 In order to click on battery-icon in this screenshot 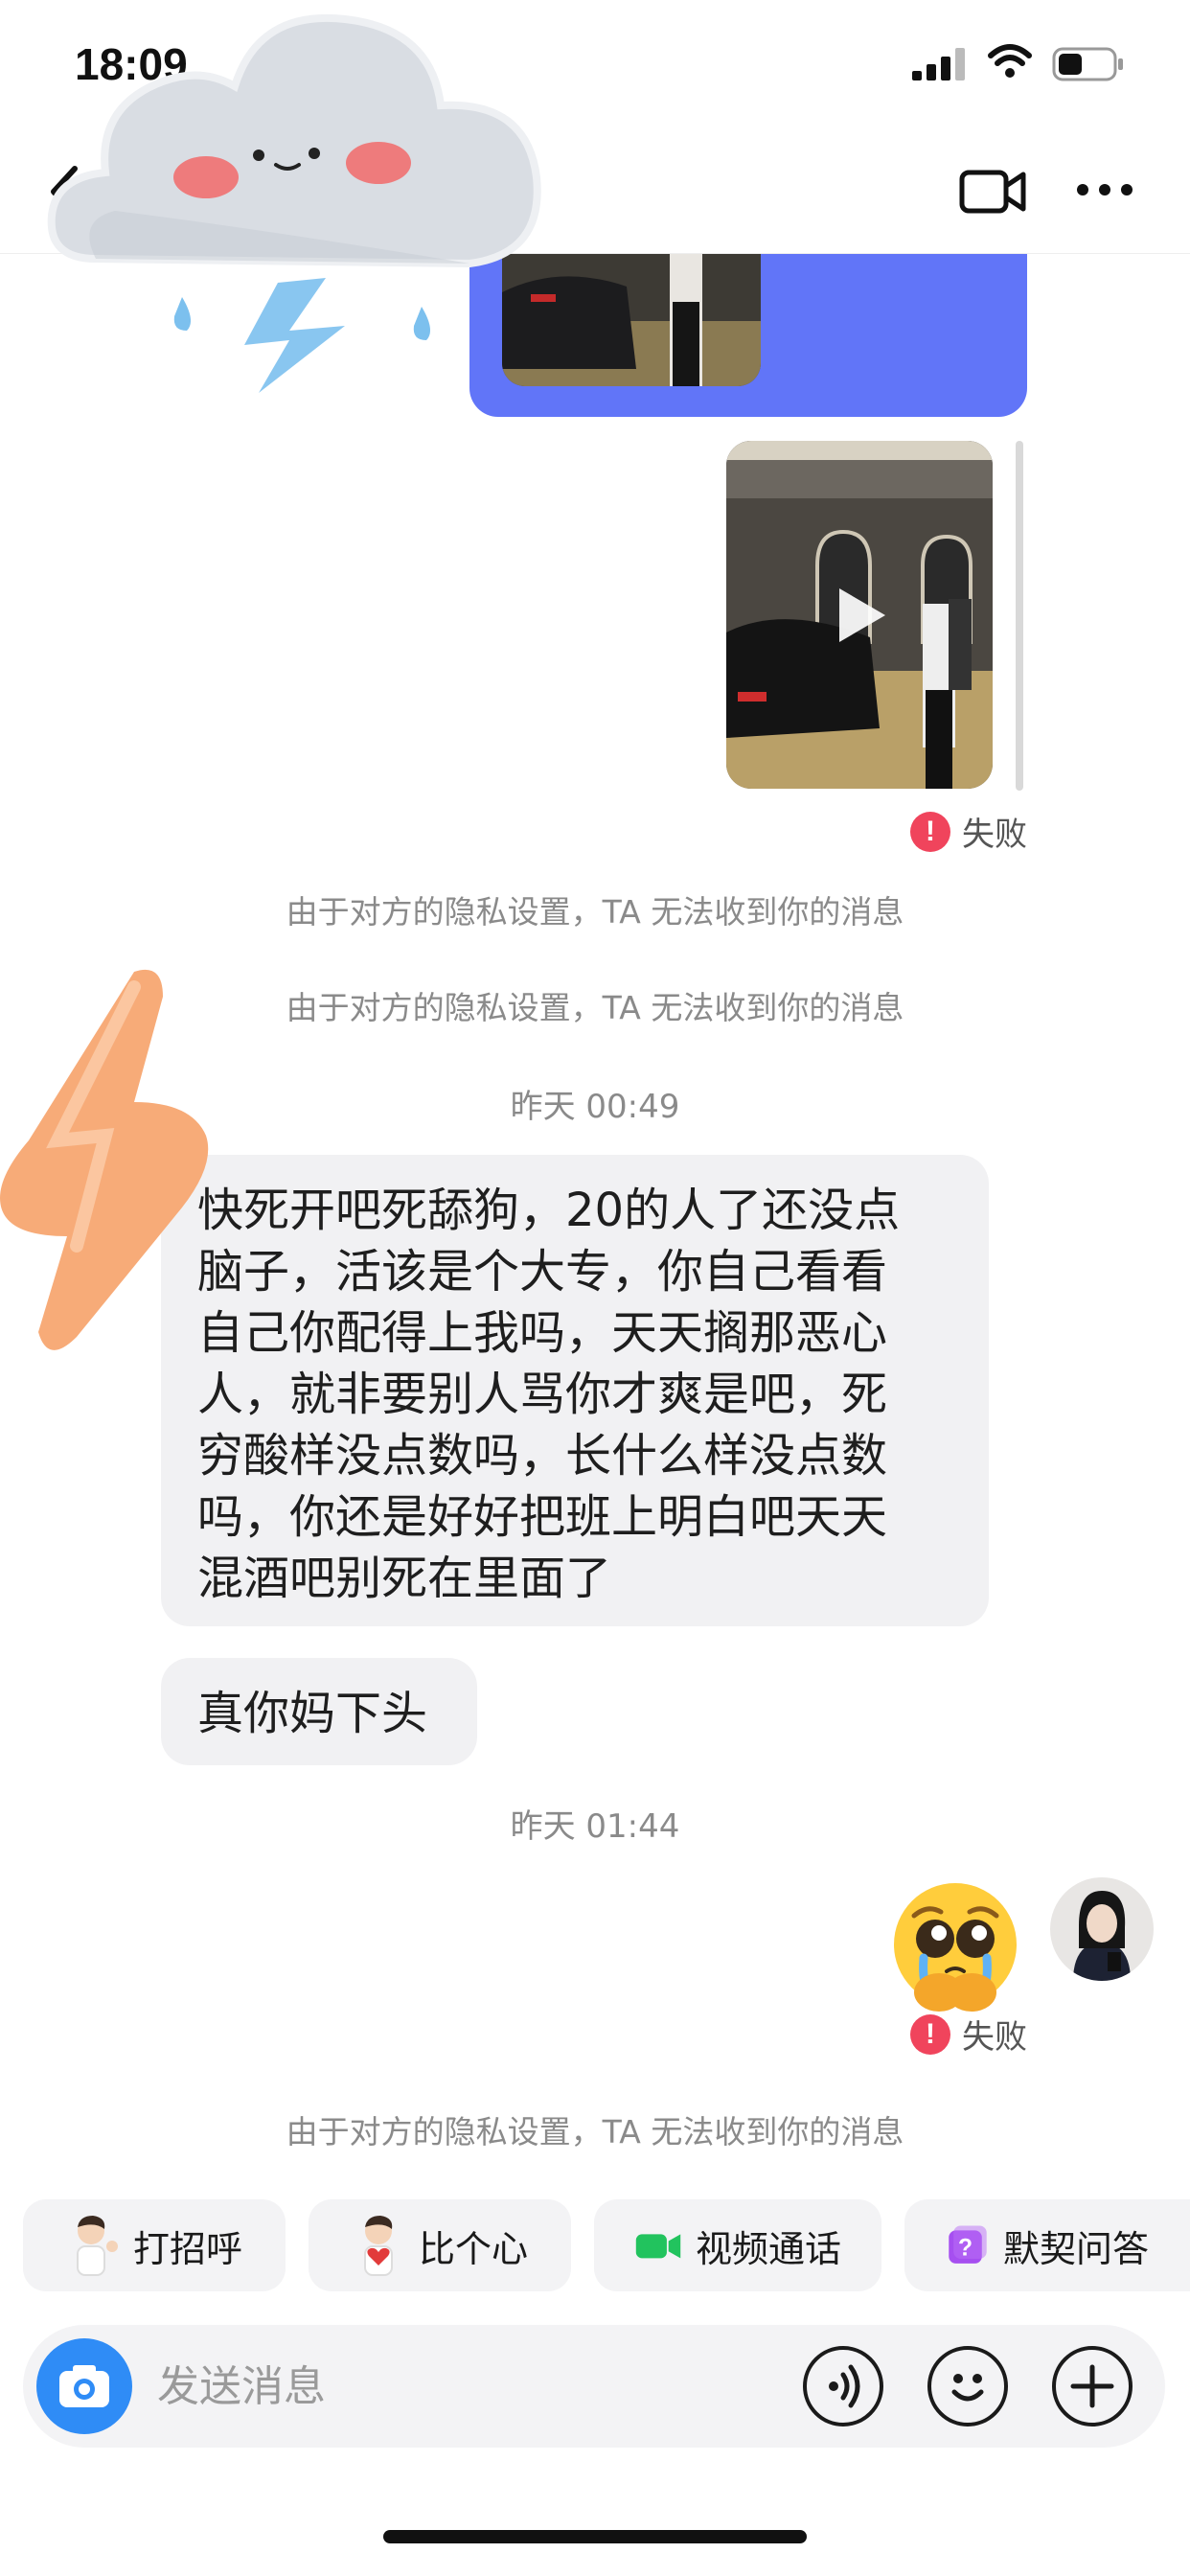, I will do `click(1088, 64)`.